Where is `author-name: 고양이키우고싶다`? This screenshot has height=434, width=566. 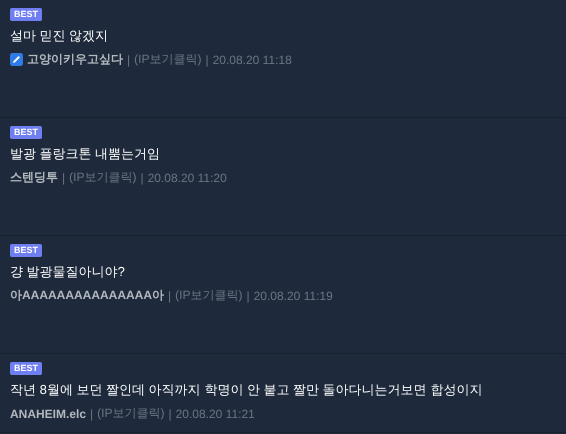
author-name: 고양이키우고싶다 is located at coordinates (75, 59).